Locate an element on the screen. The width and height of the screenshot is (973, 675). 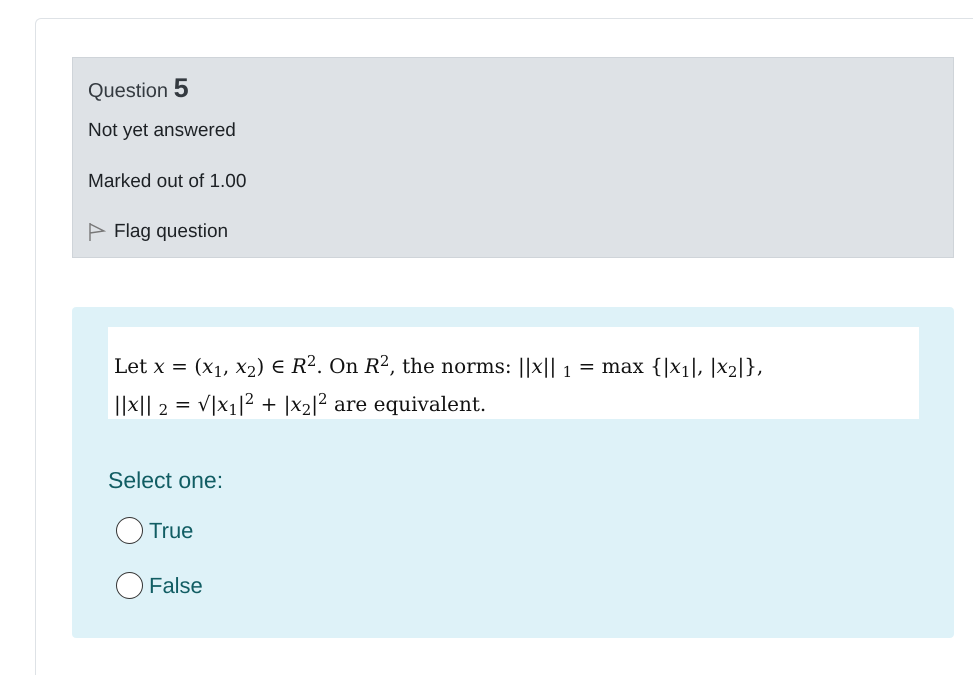
flag-question-link: Flag question is located at coordinates (158, 232).